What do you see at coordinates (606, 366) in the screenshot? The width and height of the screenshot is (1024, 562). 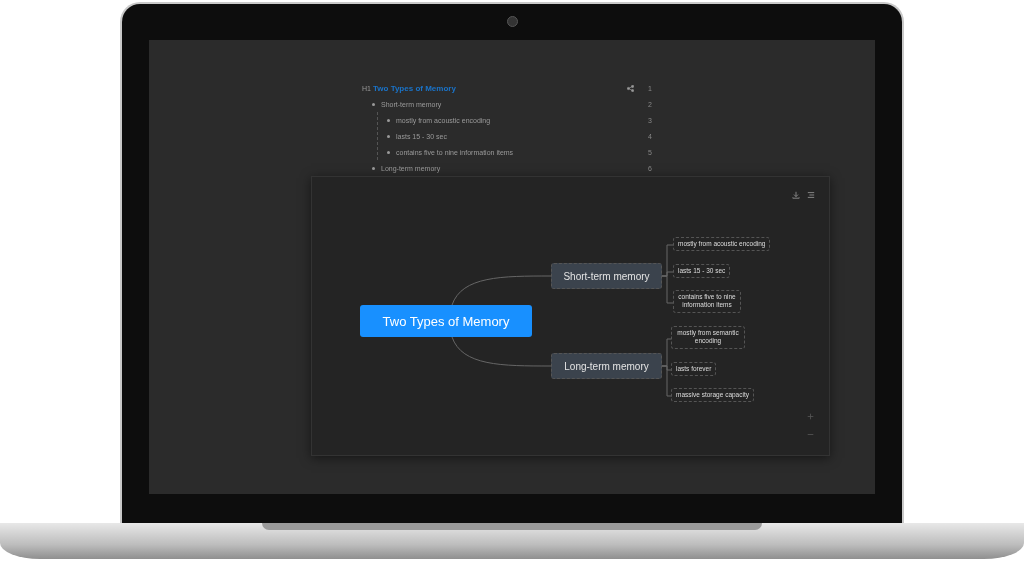 I see `branch-node: Long-term memory` at bounding box center [606, 366].